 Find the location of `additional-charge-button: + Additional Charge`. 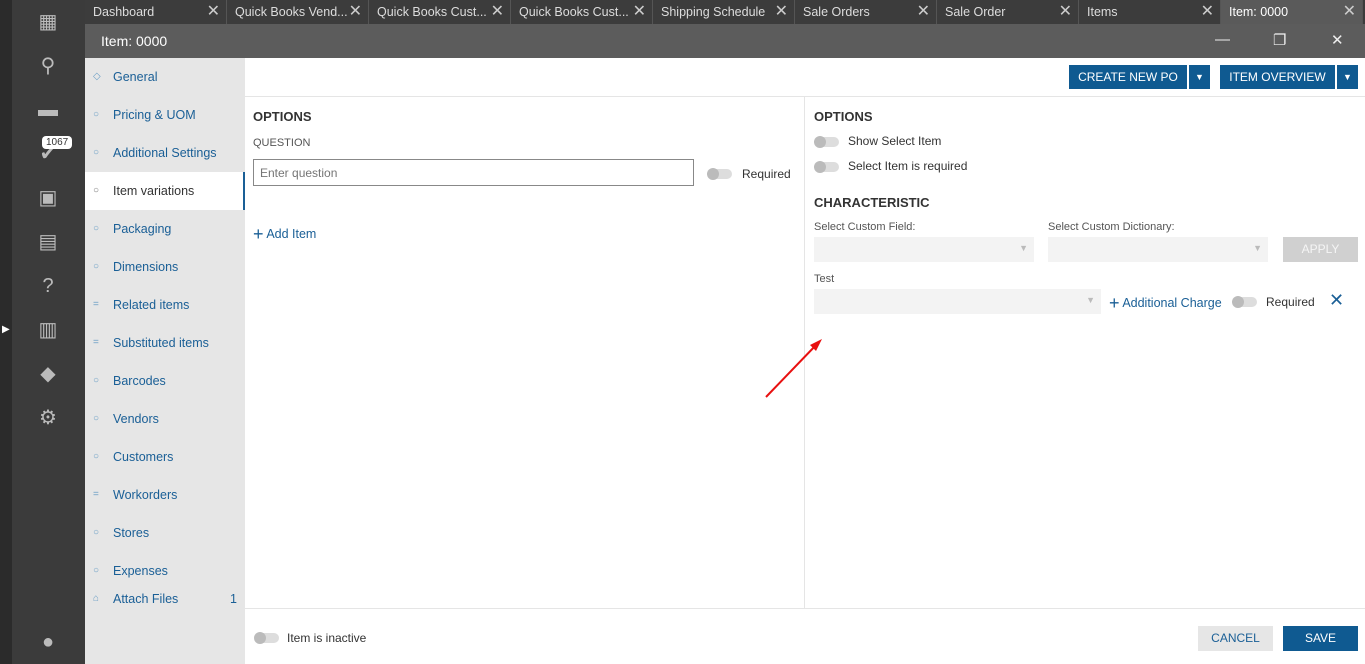

additional-charge-button: + Additional Charge is located at coordinates (1165, 303).